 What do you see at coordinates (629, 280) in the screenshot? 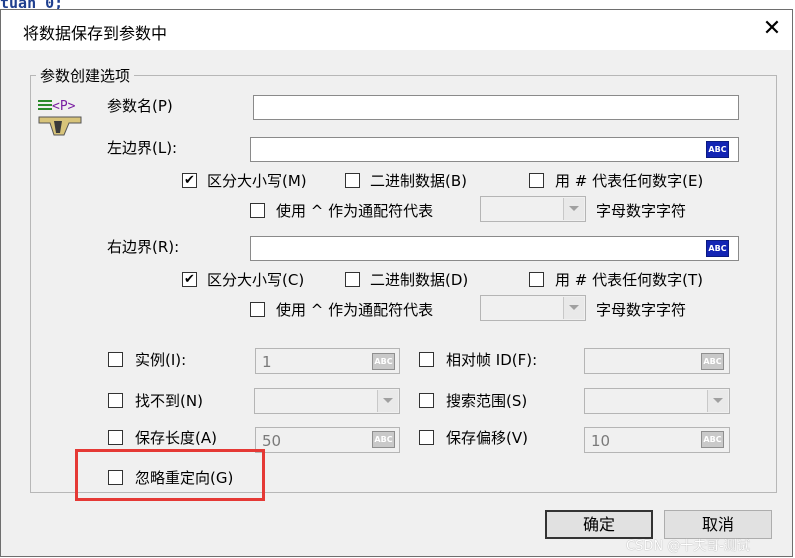
I see `right-hash-label: 用 # 代表任何数字(T)` at bounding box center [629, 280].